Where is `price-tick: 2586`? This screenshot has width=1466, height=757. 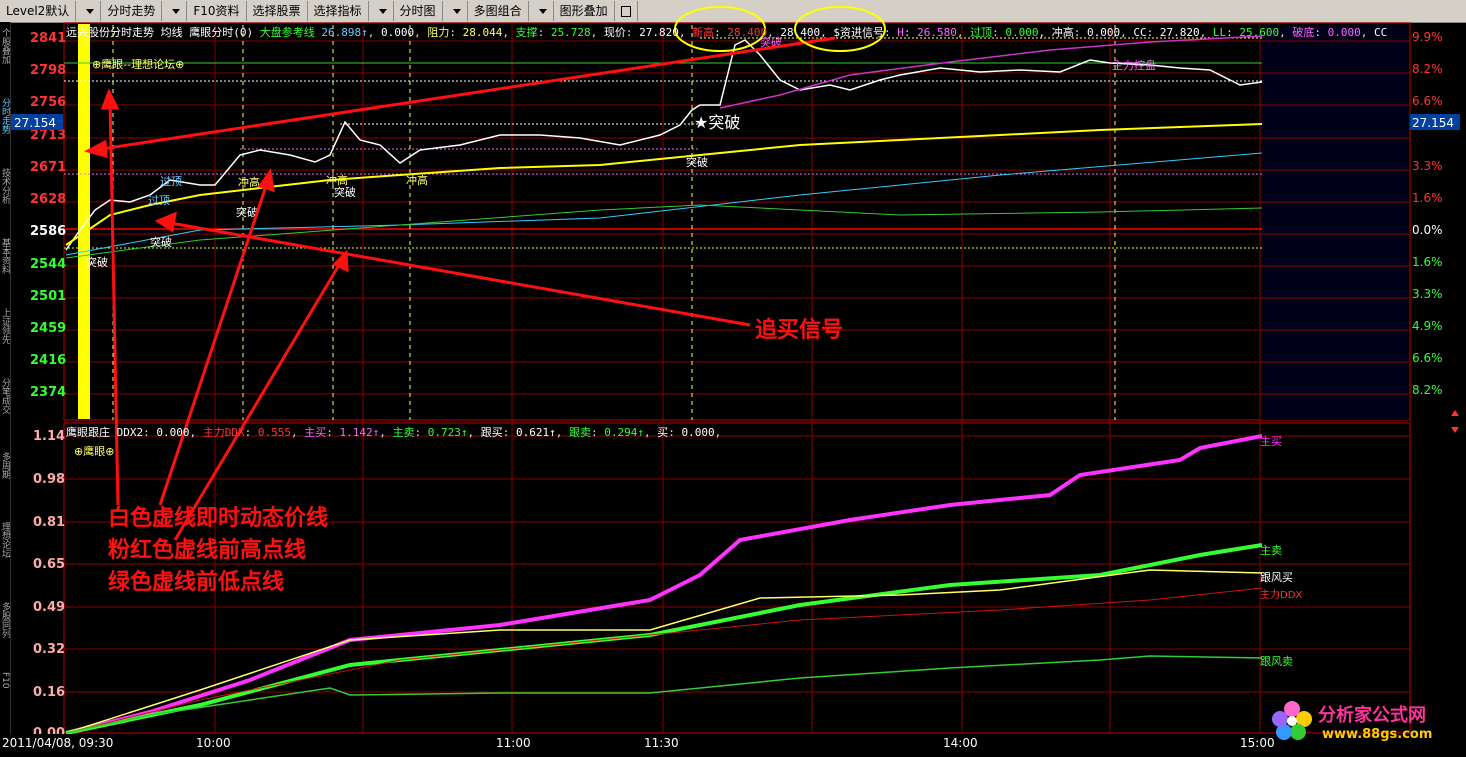 price-tick: 2586 is located at coordinates (48, 231).